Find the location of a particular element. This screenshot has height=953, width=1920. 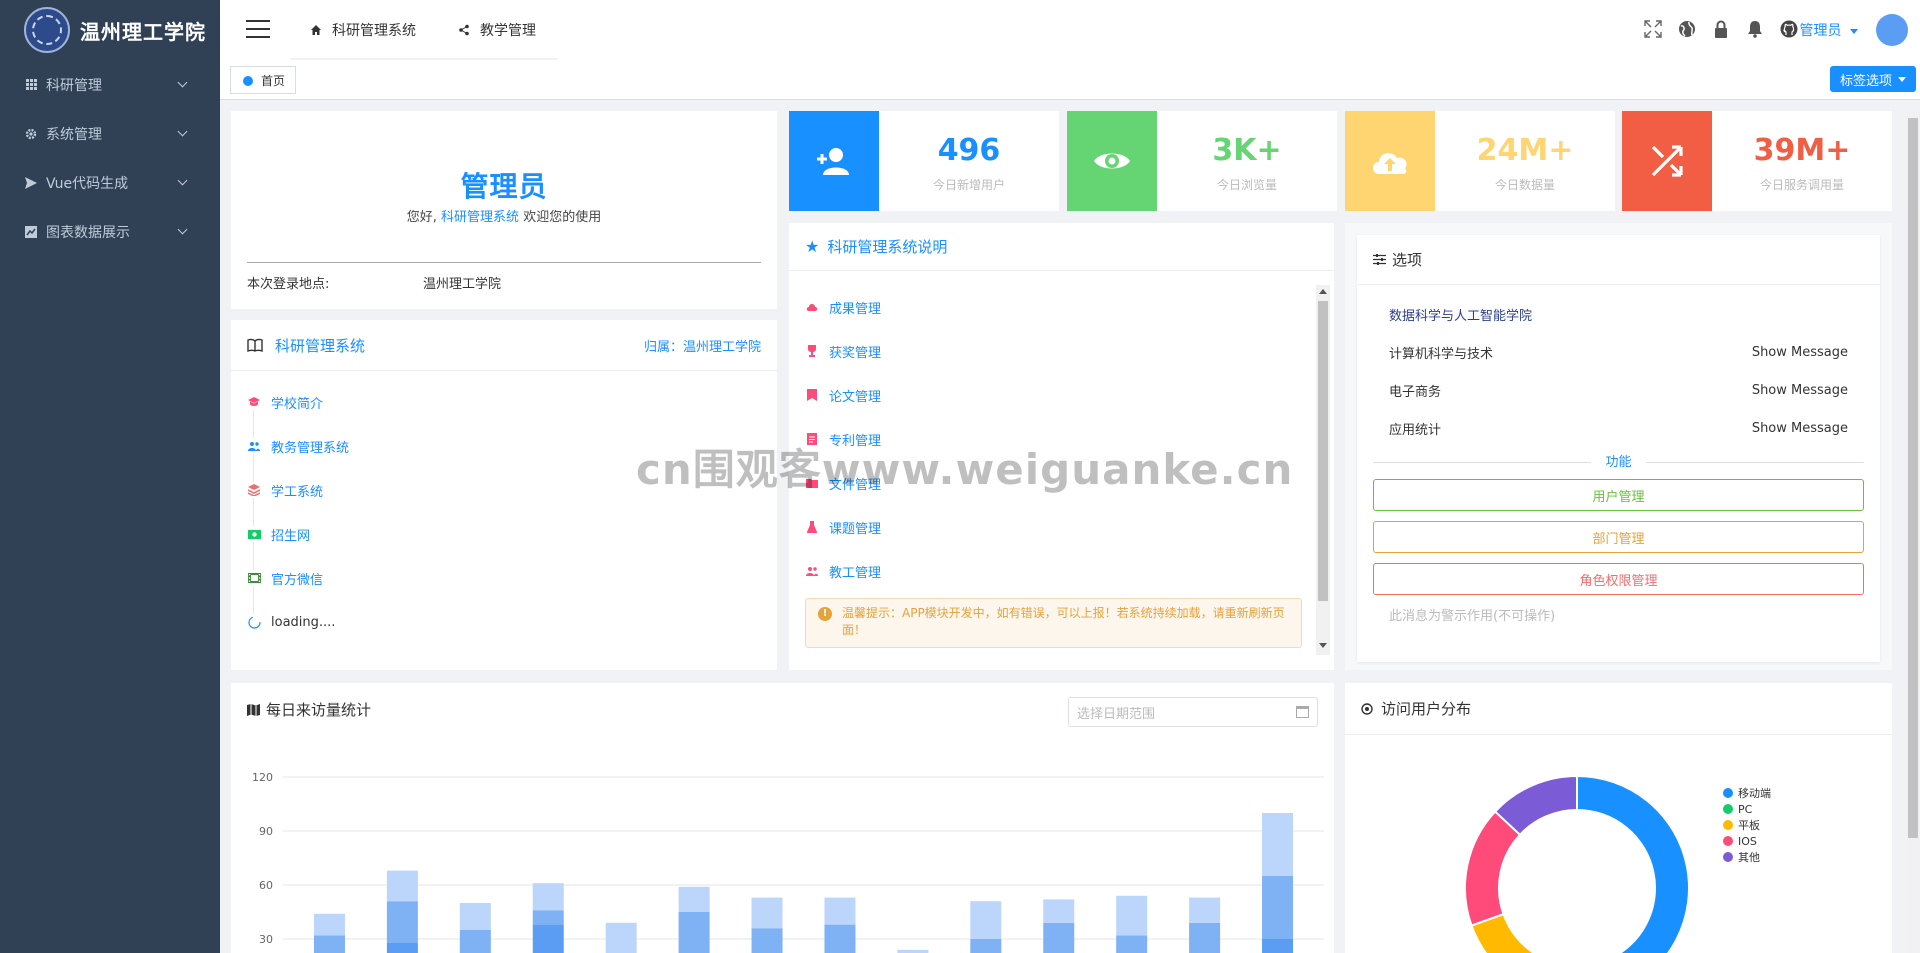

list-item-wechat: 官方微信 is located at coordinates (504, 585).